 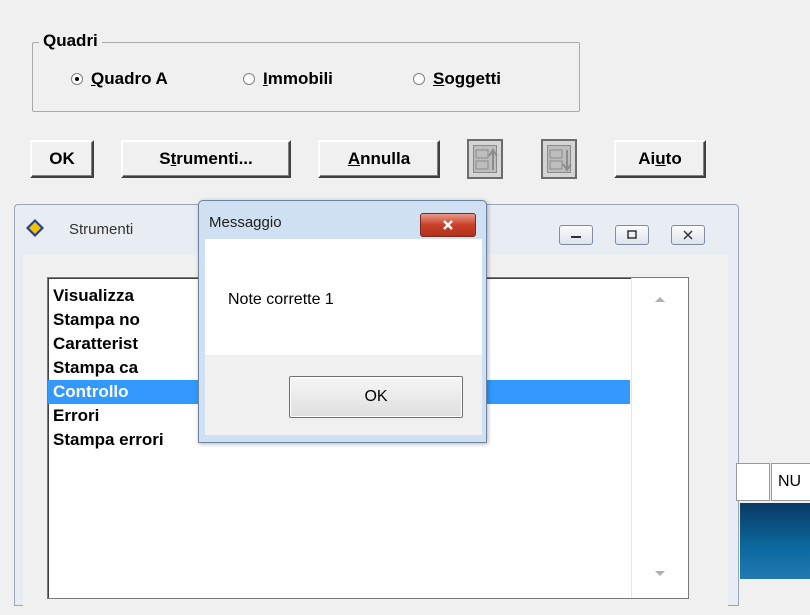 I want to click on aiuto-accel: u, so click(x=660, y=158).